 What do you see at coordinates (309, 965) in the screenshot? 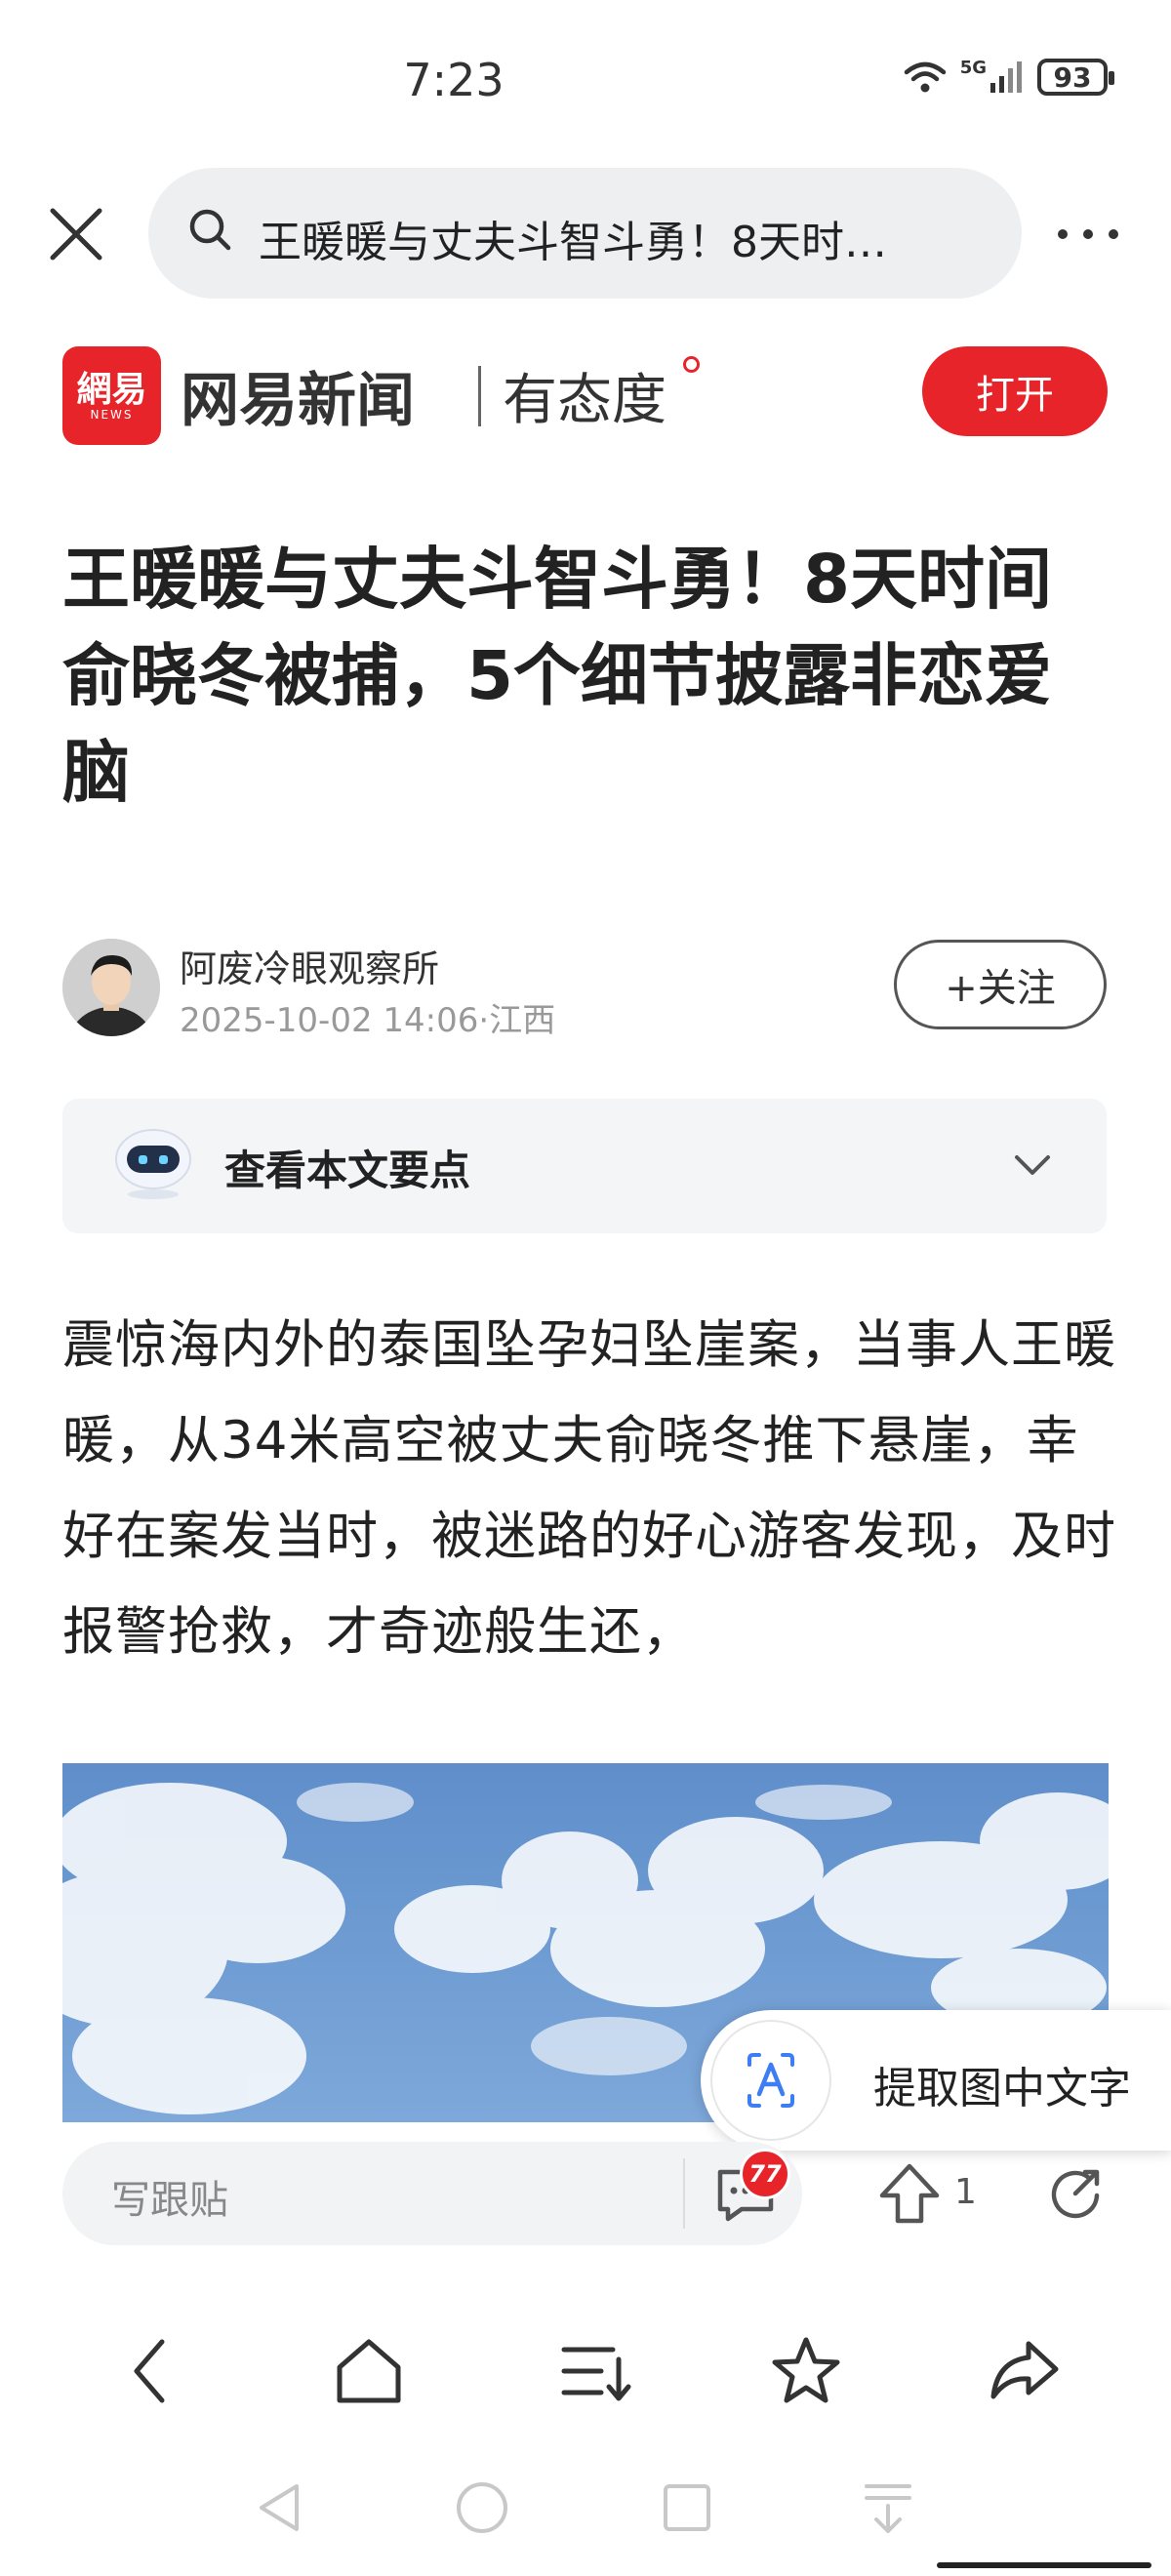
I see `author-name: 阿废冷眼观察所` at bounding box center [309, 965].